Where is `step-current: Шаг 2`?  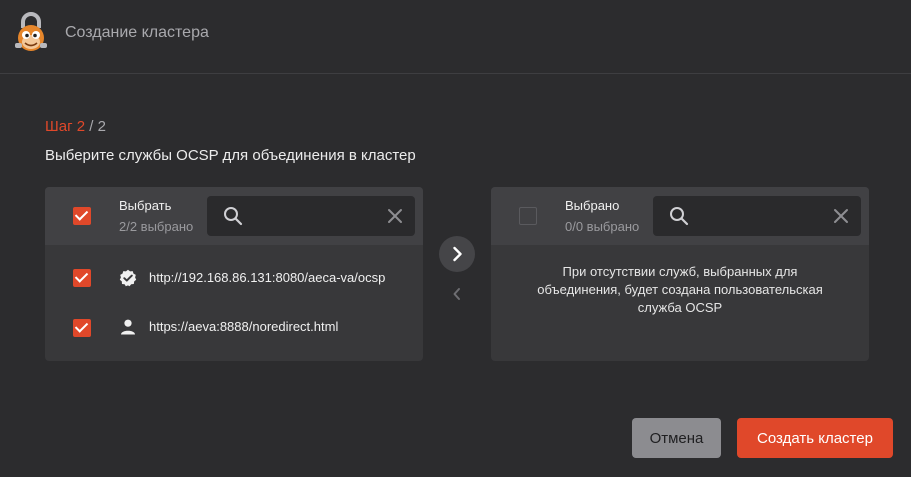
step-current: Шаг 2 is located at coordinates (65, 126).